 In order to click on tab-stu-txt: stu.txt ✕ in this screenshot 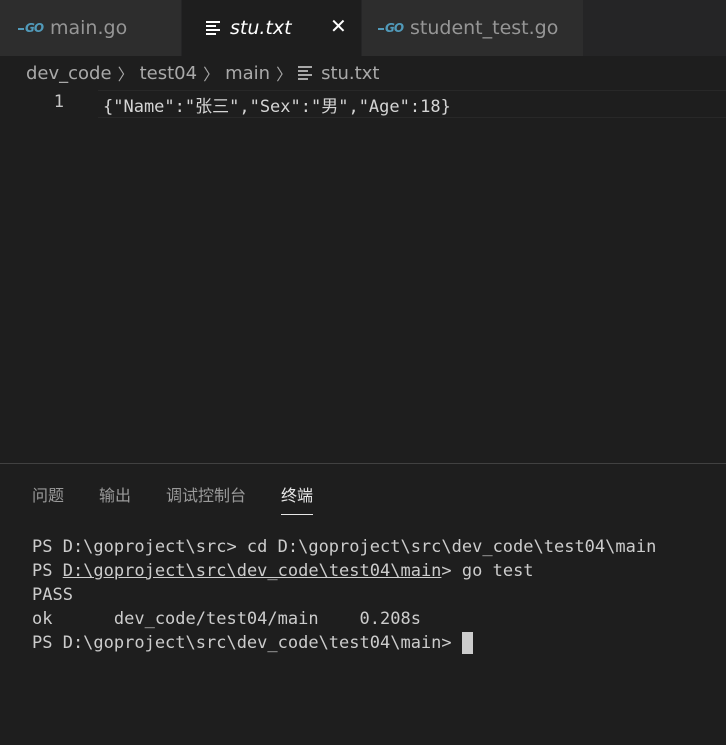, I will do `click(272, 28)`.